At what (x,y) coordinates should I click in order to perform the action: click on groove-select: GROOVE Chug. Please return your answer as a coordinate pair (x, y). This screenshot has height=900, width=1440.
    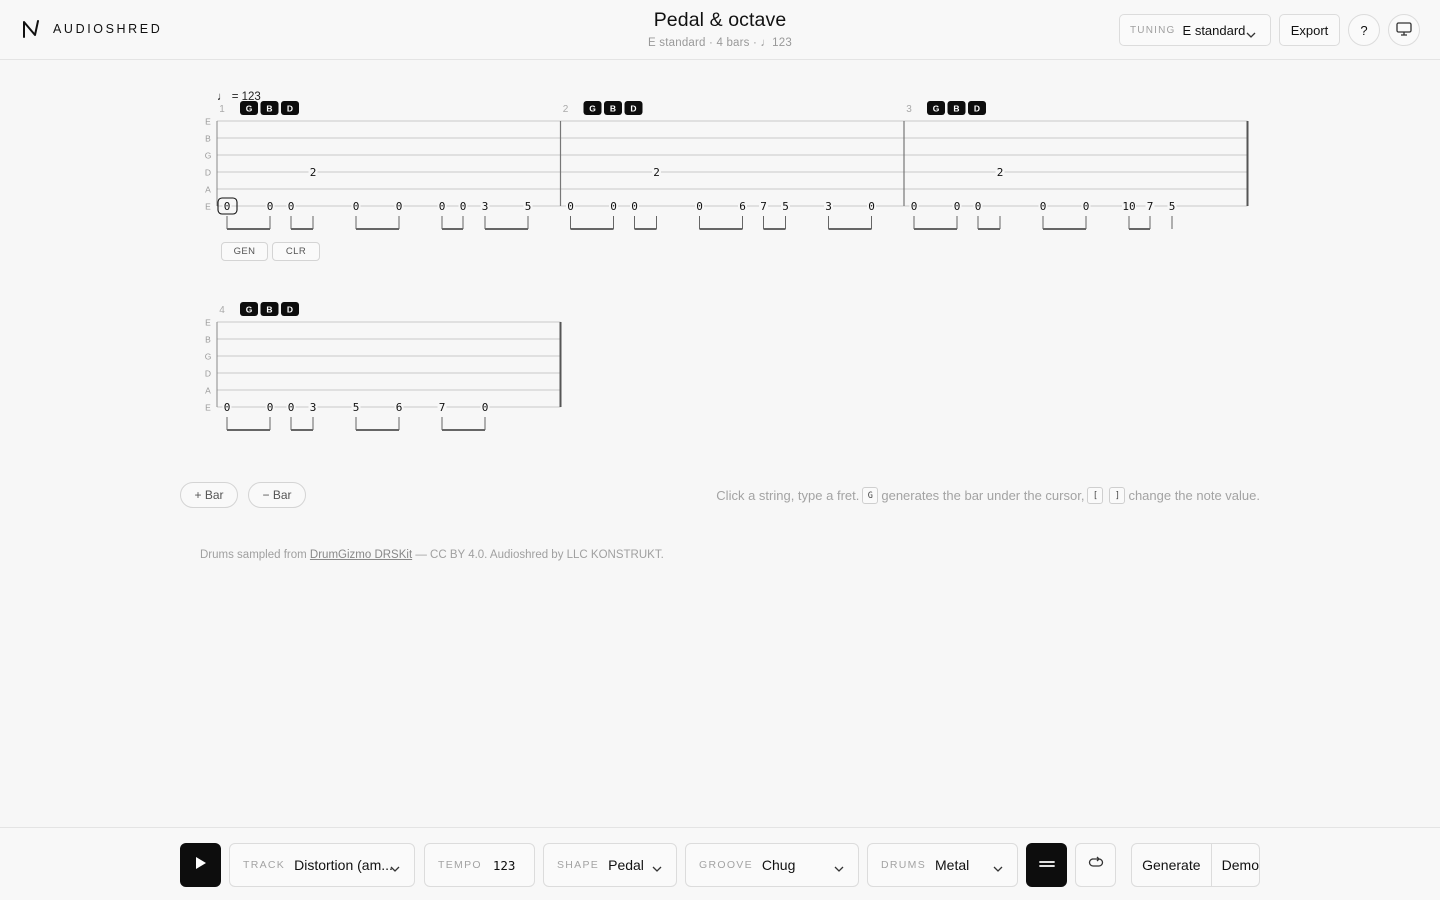
    Looking at the image, I should click on (772, 865).